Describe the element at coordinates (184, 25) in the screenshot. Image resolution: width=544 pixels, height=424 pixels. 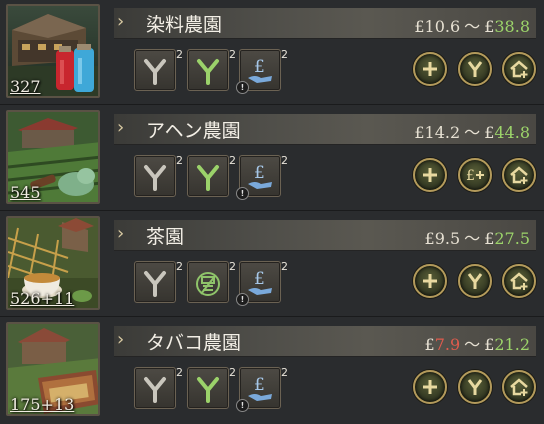
I see `building-name: 染料農園` at that location.